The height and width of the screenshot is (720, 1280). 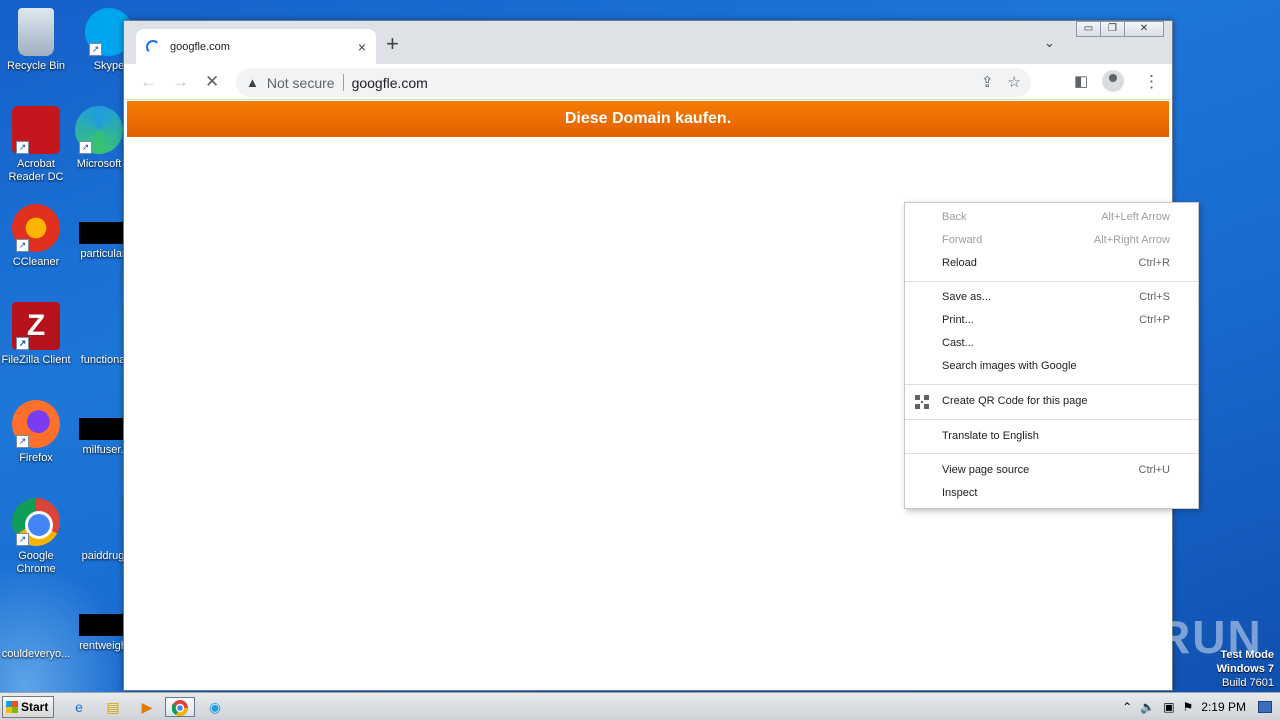 What do you see at coordinates (36, 522) in the screenshot?
I see `chrome-icon: ↗` at bounding box center [36, 522].